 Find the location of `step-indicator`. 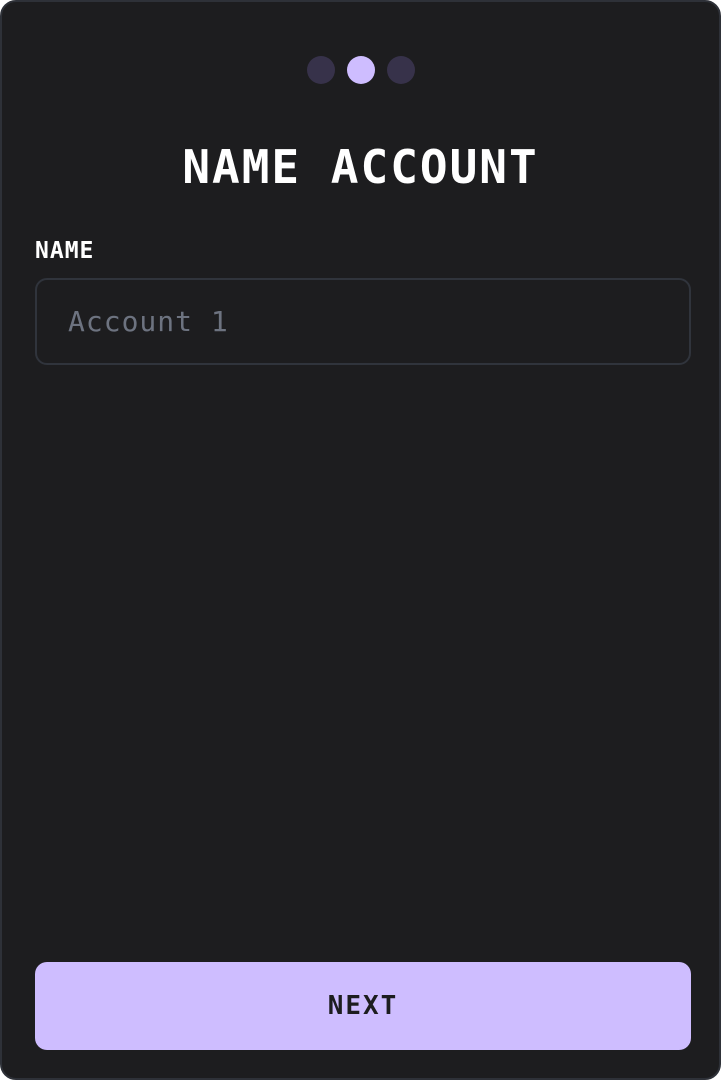

step-indicator is located at coordinates (360, 70).